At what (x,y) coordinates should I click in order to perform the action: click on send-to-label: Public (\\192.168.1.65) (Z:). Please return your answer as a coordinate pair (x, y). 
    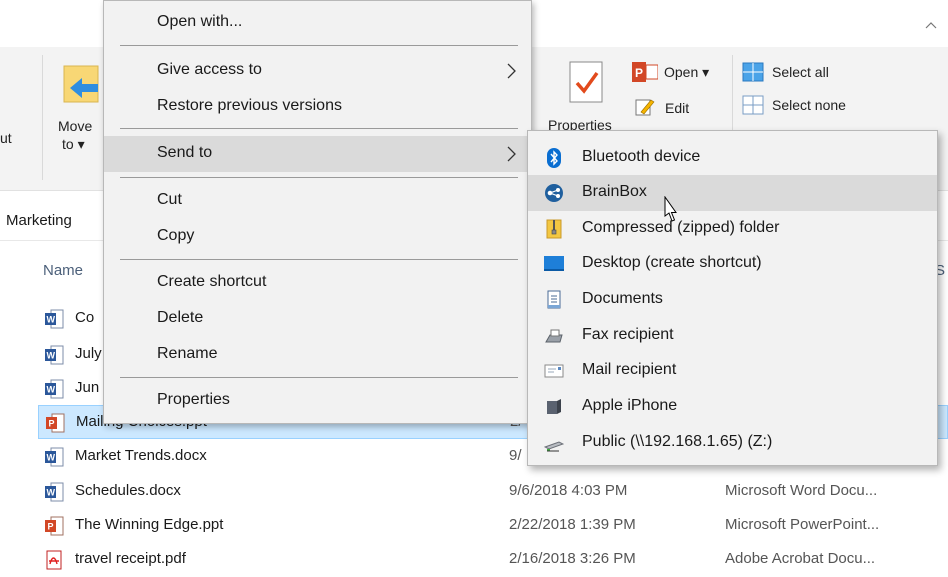
    Looking at the image, I should click on (677, 441).